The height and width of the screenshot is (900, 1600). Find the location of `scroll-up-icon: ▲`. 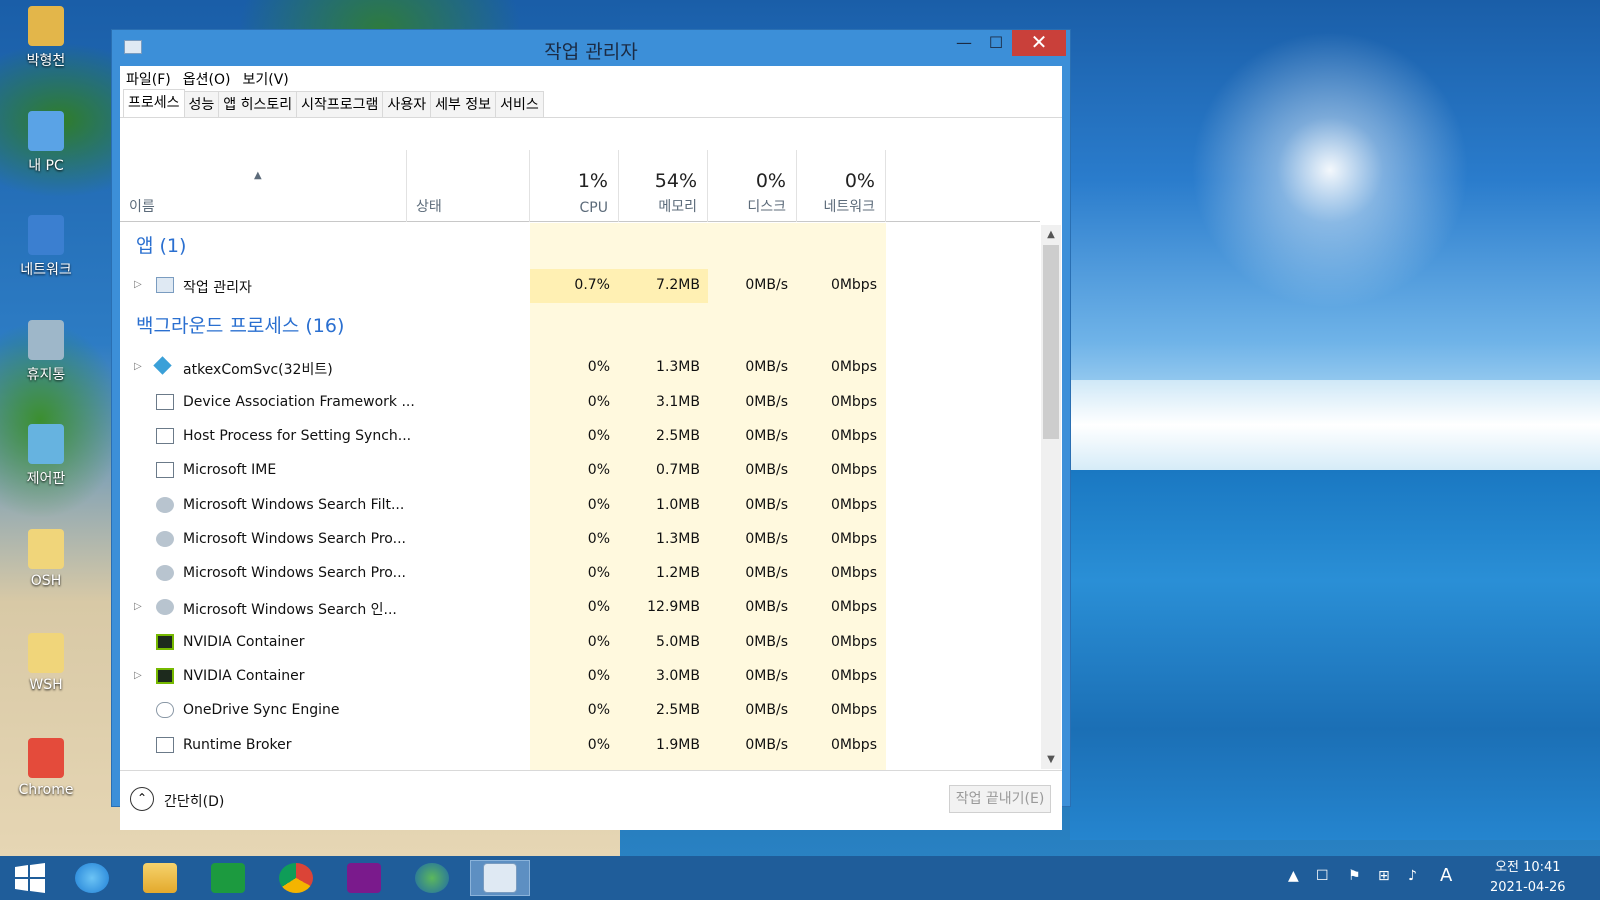

scroll-up-icon: ▲ is located at coordinates (1051, 234).